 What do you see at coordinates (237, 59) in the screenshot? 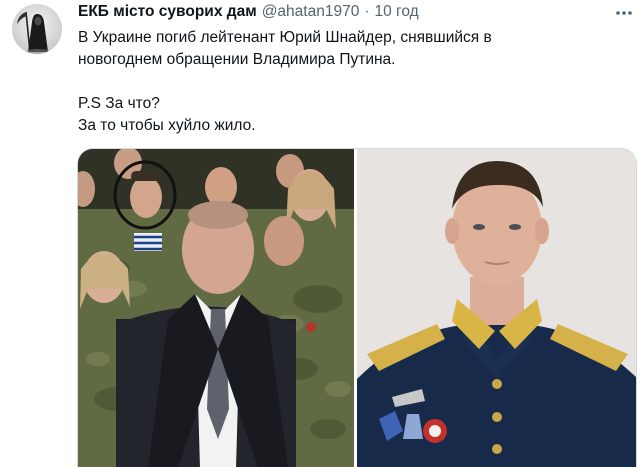
I see `tweet-text-line: новогоднем обращении Владимира Путина.` at bounding box center [237, 59].